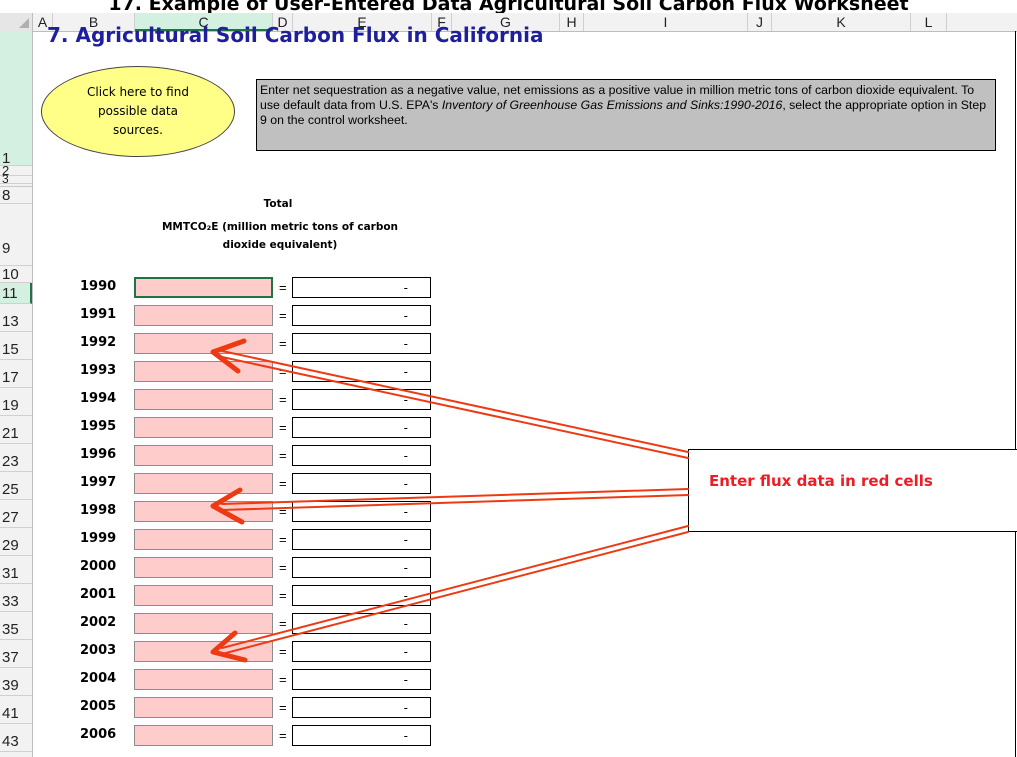 This screenshot has width=1017, height=757. What do you see at coordinates (98, 286) in the screenshot?
I see `year-label: 1990` at bounding box center [98, 286].